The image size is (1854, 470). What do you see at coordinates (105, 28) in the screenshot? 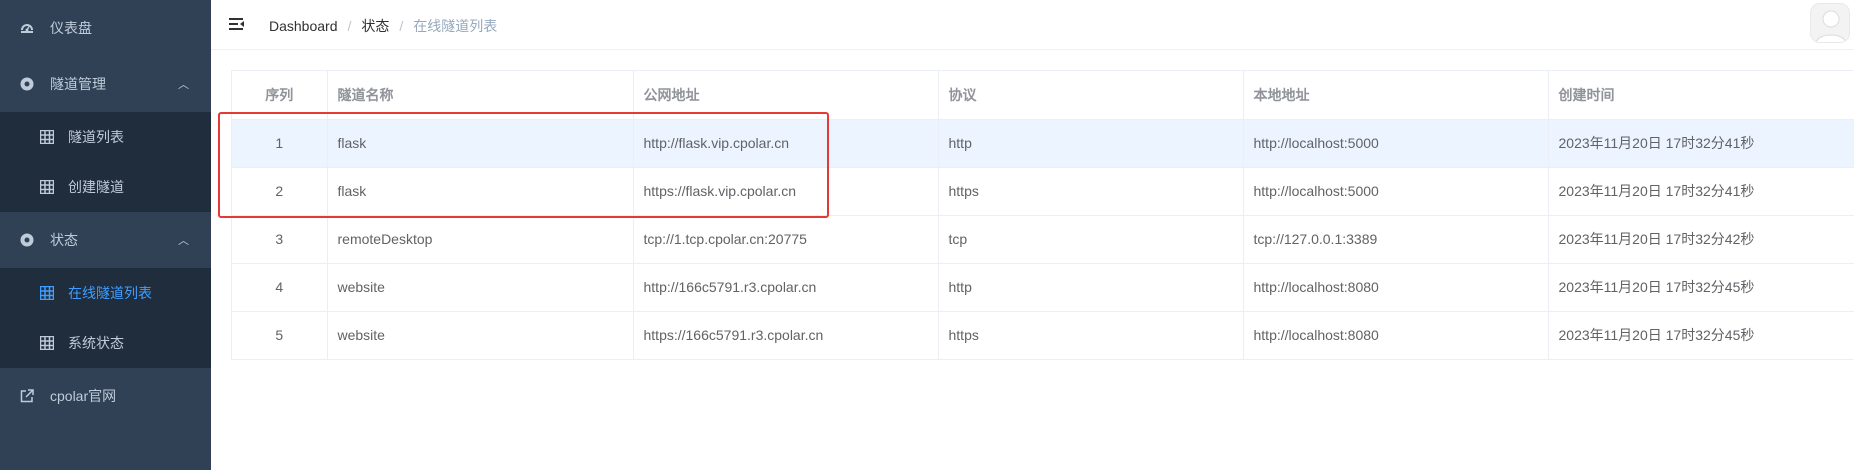
I see `menu-item-dashboard: 仪表盘` at bounding box center [105, 28].